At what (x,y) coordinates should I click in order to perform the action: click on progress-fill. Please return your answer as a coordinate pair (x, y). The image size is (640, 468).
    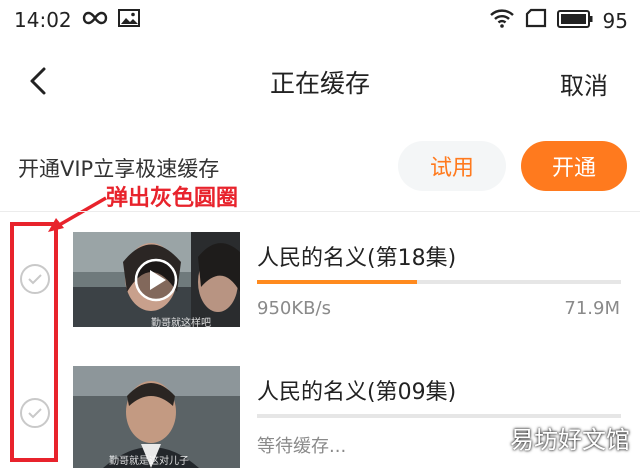
    Looking at the image, I should click on (337, 282).